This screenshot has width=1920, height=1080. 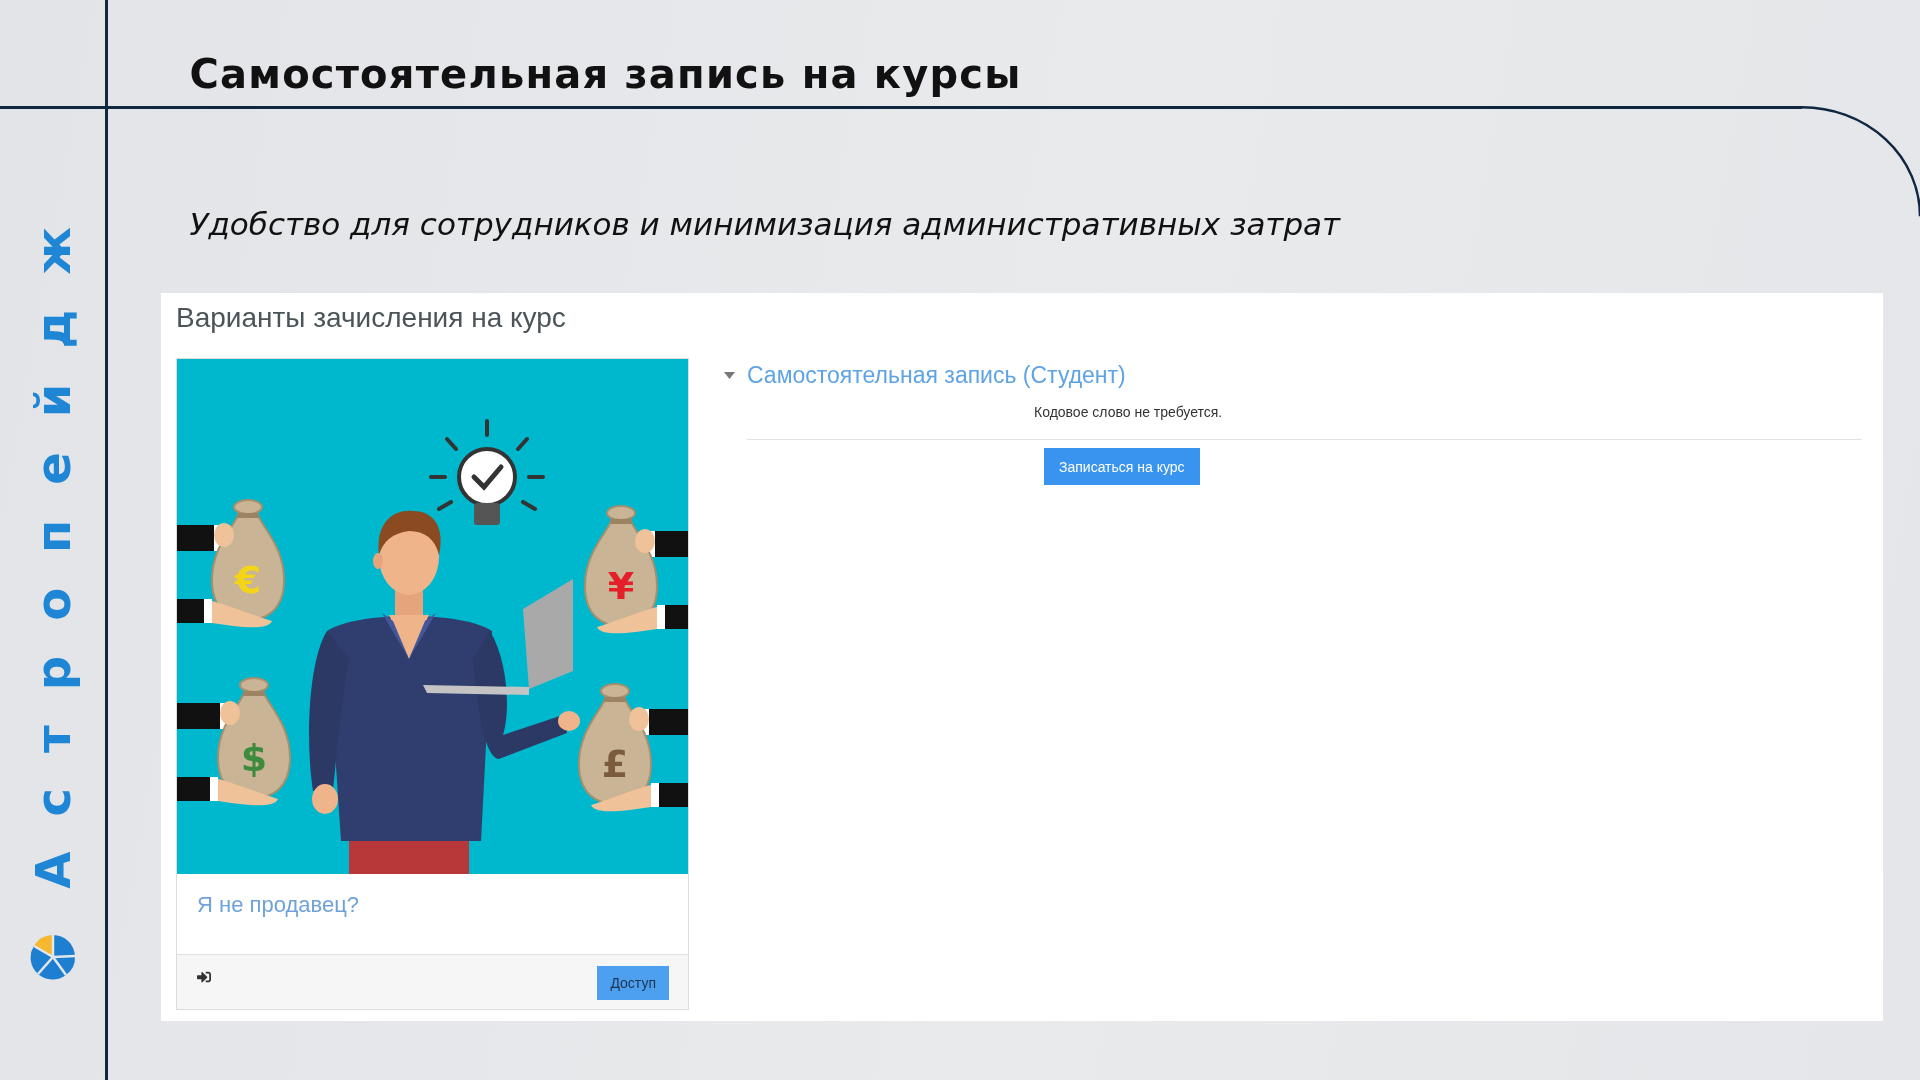 I want to click on logo-icon, so click(x=52, y=957).